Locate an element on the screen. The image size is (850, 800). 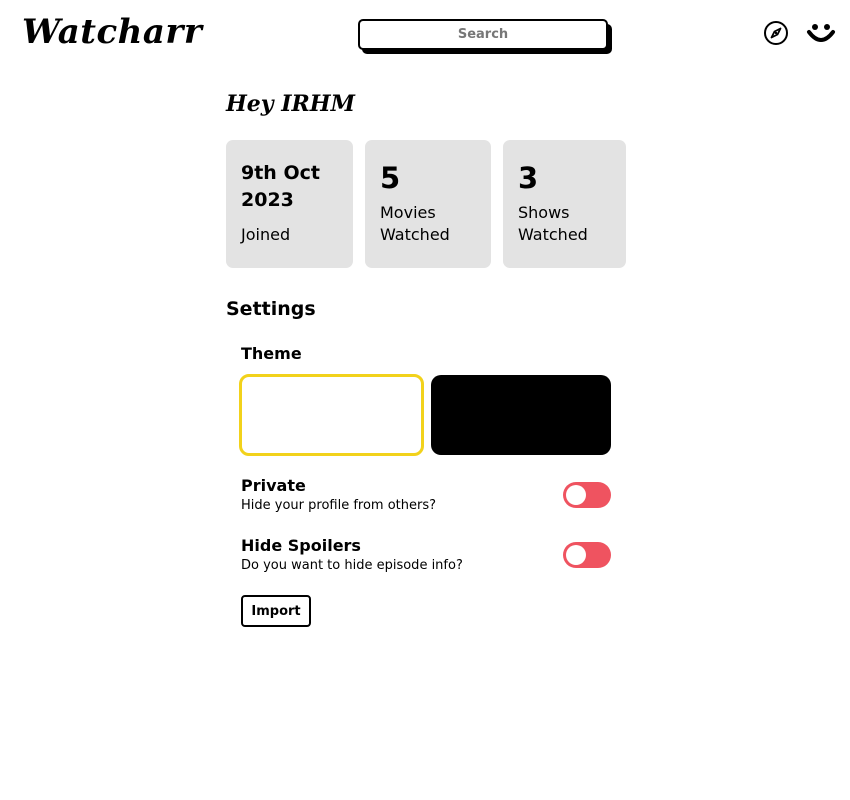
search-box is located at coordinates (485, 36).